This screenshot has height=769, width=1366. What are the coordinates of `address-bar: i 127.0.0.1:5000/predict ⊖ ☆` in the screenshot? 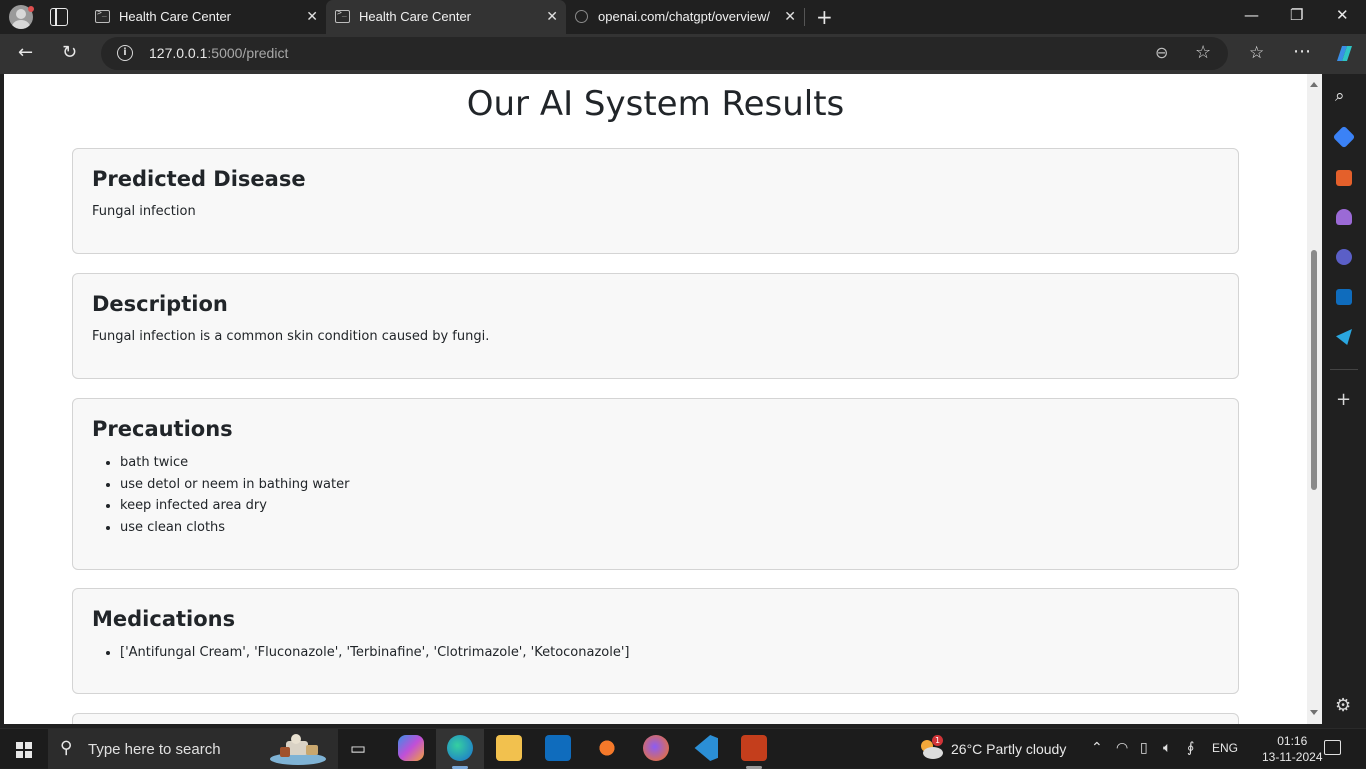 It's located at (664, 53).